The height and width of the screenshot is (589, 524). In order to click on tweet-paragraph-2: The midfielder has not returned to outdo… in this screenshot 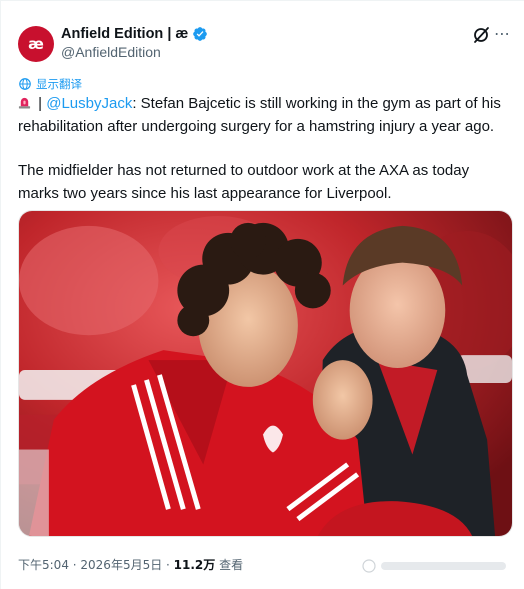, I will do `click(244, 182)`.